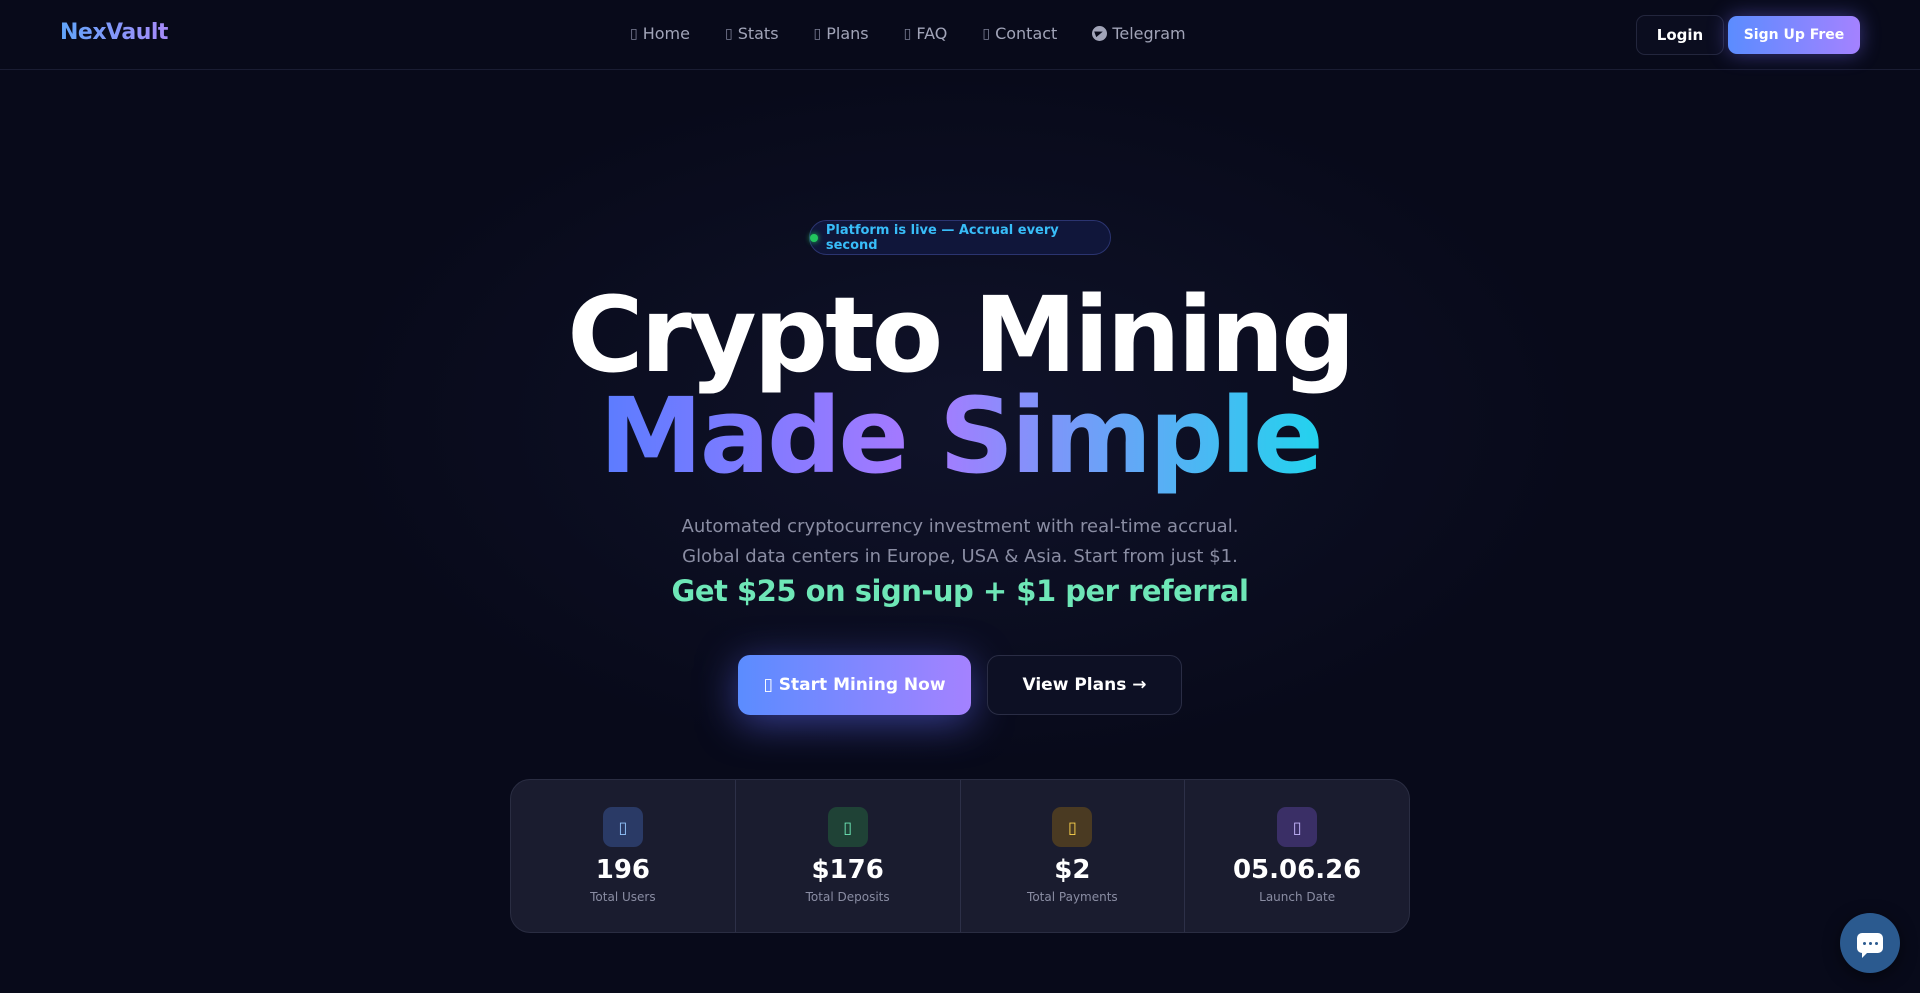 The width and height of the screenshot is (1920, 993). Describe the element at coordinates (1297, 827) in the screenshot. I see `calendar-icon: ▯` at that location.